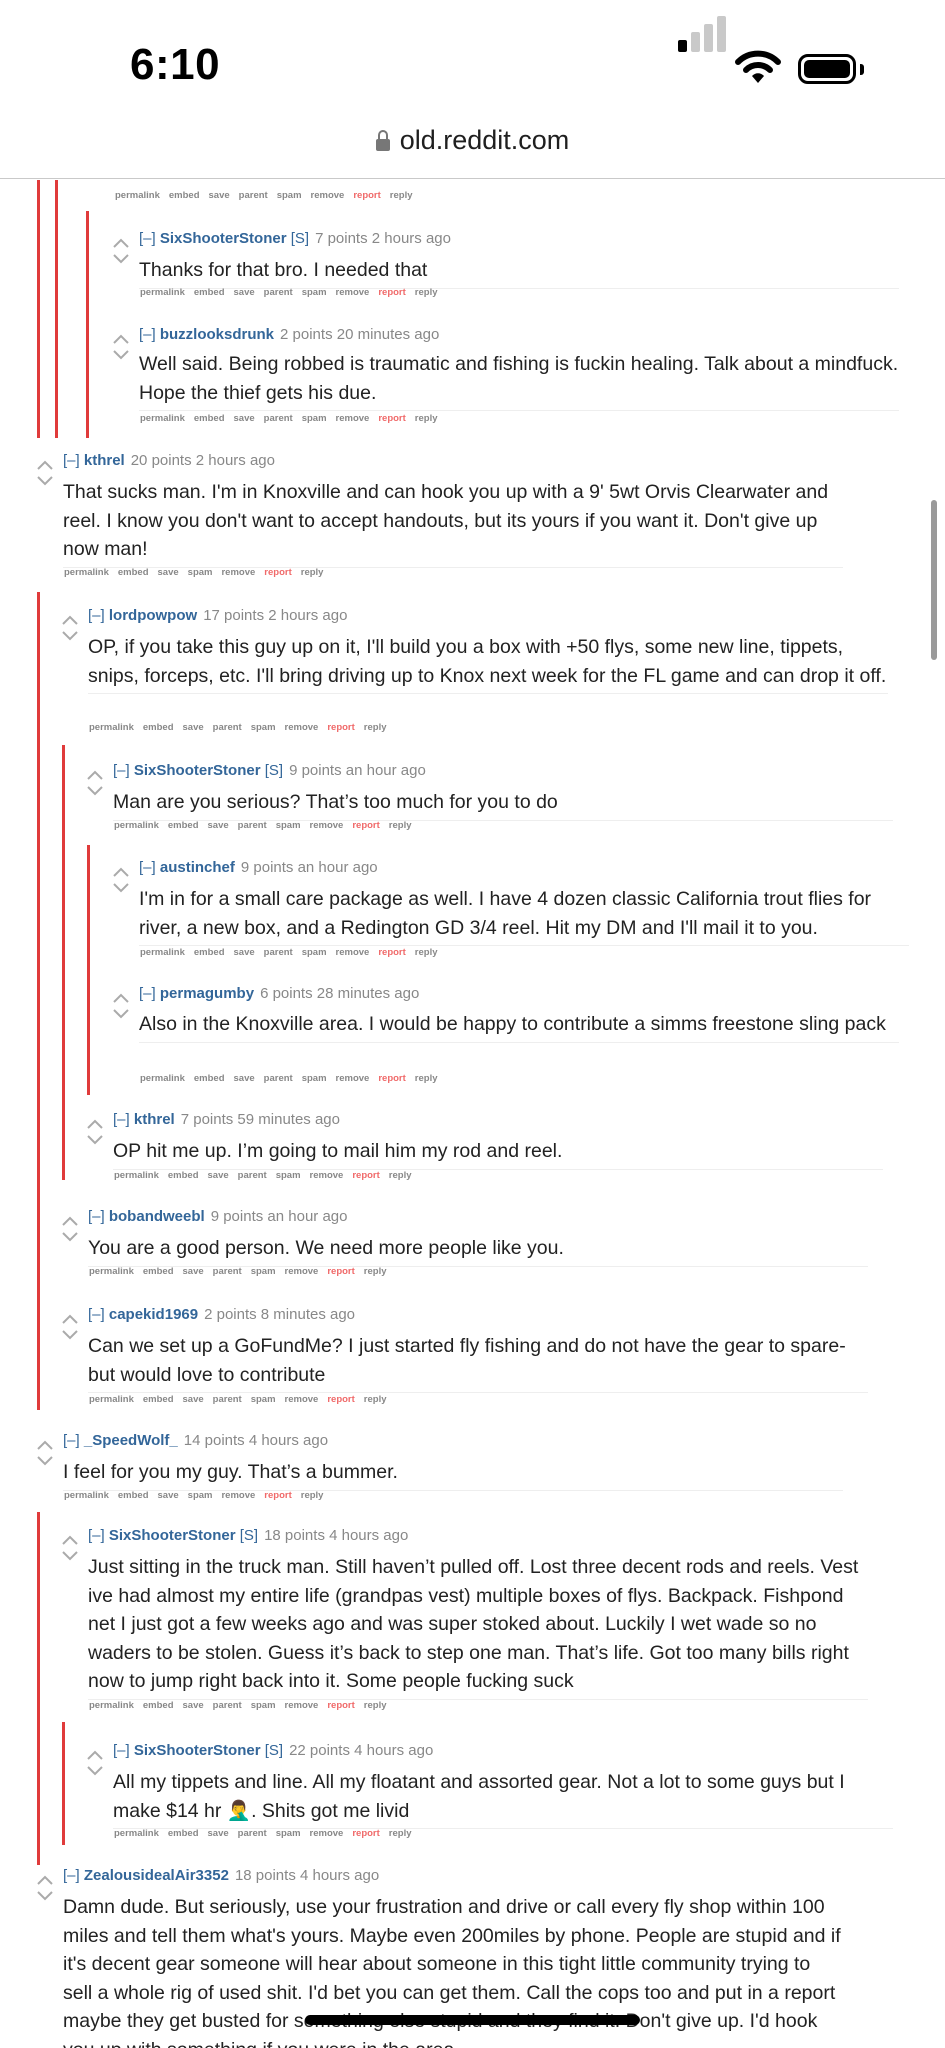  I want to click on scrollbar, so click(934, 580).